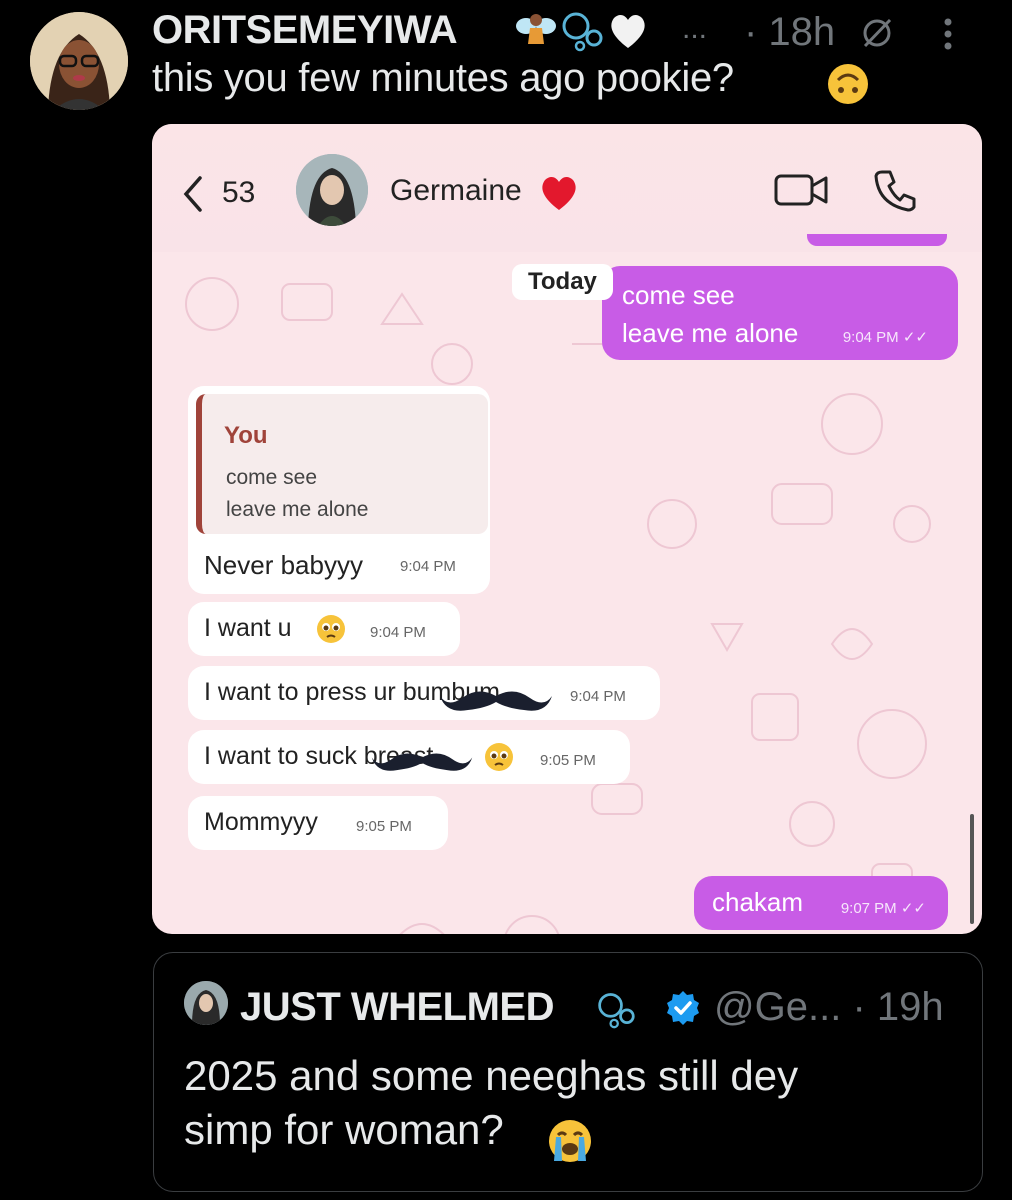 The height and width of the screenshot is (1200, 1012). What do you see at coordinates (536, 29) in the screenshot?
I see `fairy-emoji-icon` at bounding box center [536, 29].